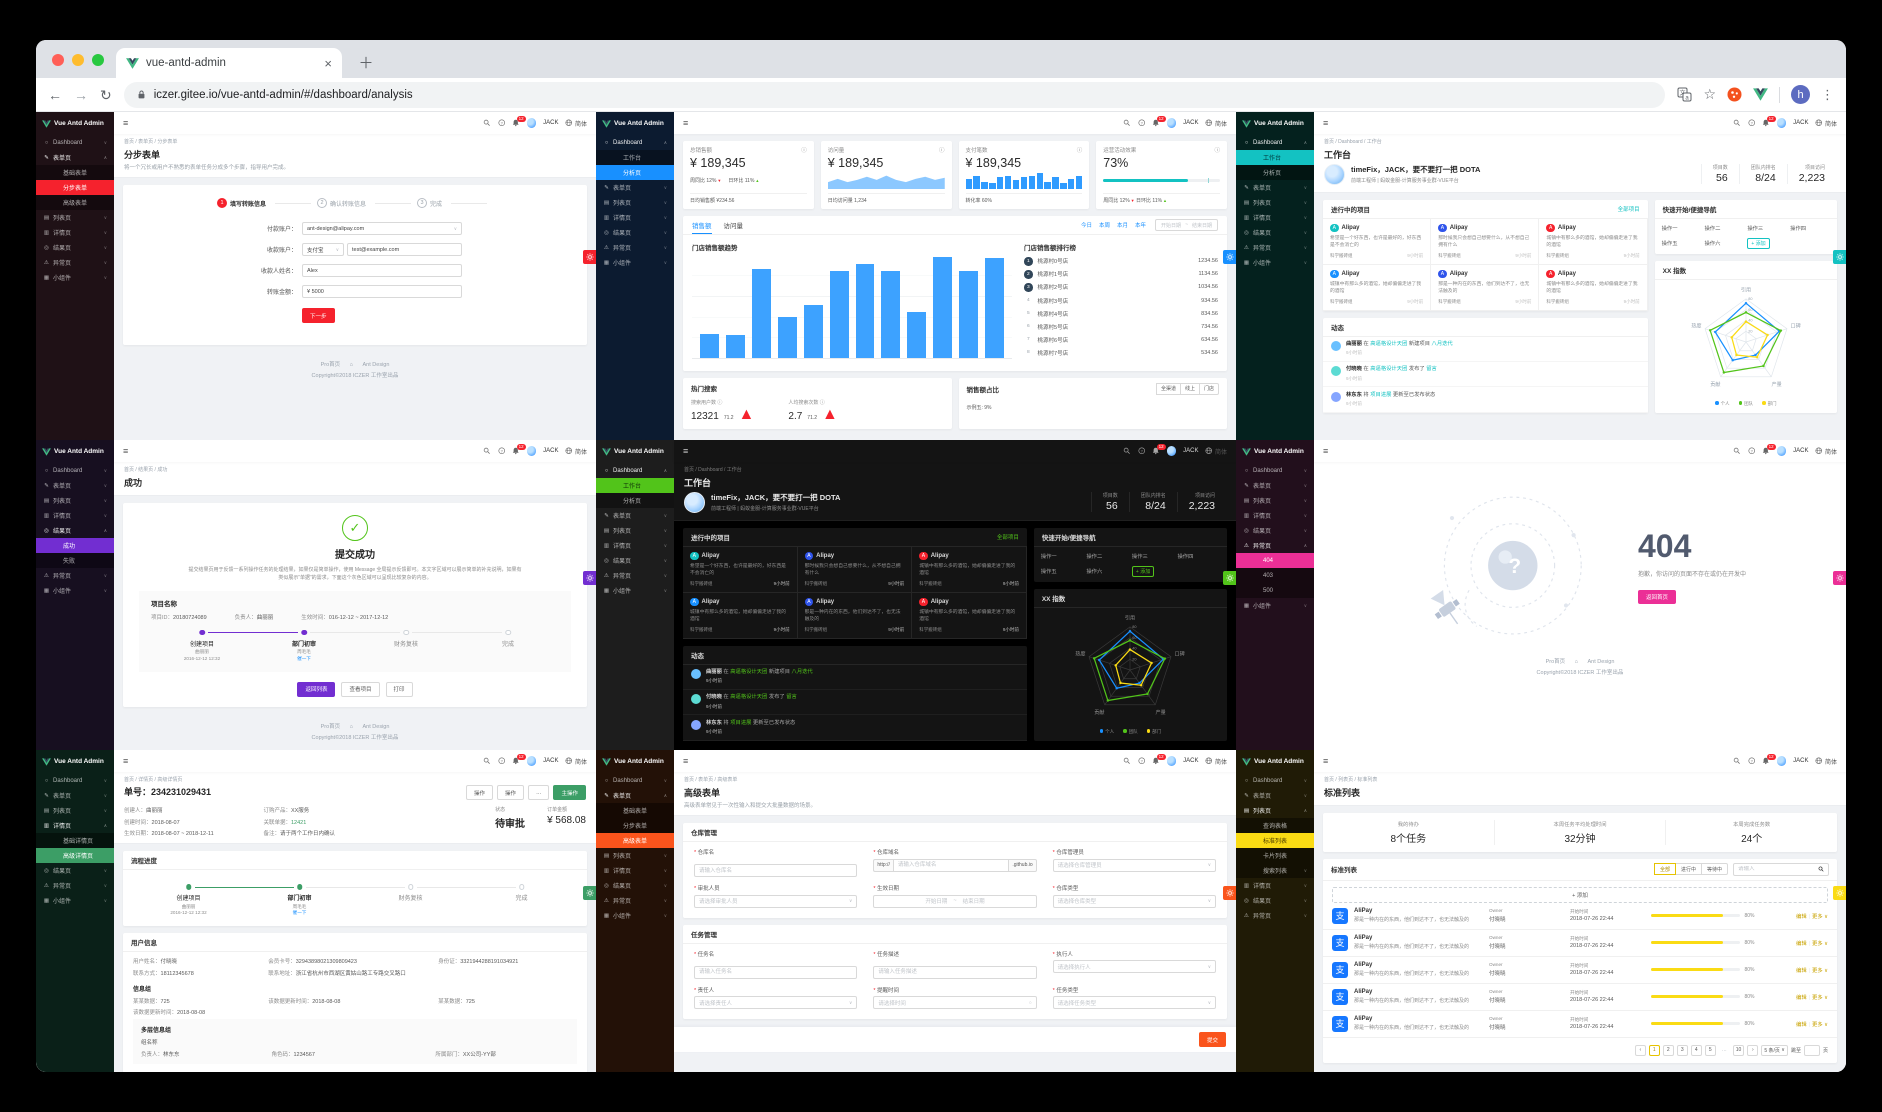  Describe the element at coordinates (714, 697) in the screenshot. I see `actor-name: 付晓晓` at that location.